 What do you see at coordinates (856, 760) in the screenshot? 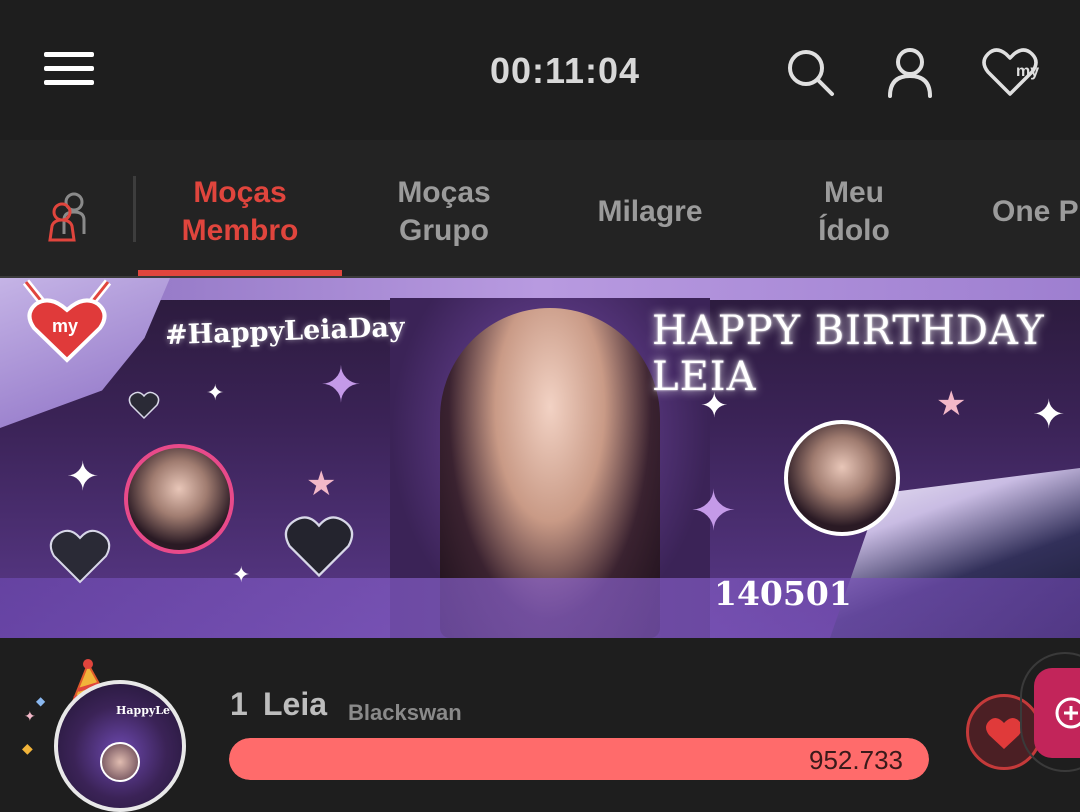
I see `vote-count: 952.733` at bounding box center [856, 760].